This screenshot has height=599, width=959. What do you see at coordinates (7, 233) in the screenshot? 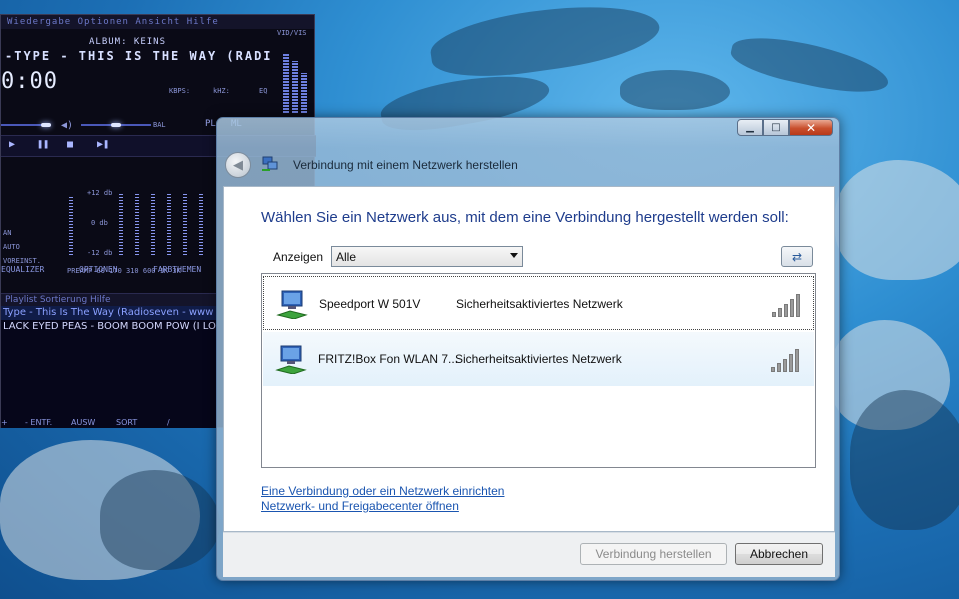
I see `eq-on-label: AN` at bounding box center [7, 233].